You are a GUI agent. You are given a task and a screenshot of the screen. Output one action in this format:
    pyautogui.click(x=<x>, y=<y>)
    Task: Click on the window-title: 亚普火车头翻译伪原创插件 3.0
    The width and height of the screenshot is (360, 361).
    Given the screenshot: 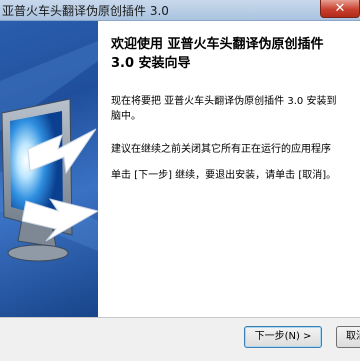 What is the action you would take?
    pyautogui.click(x=85, y=11)
    